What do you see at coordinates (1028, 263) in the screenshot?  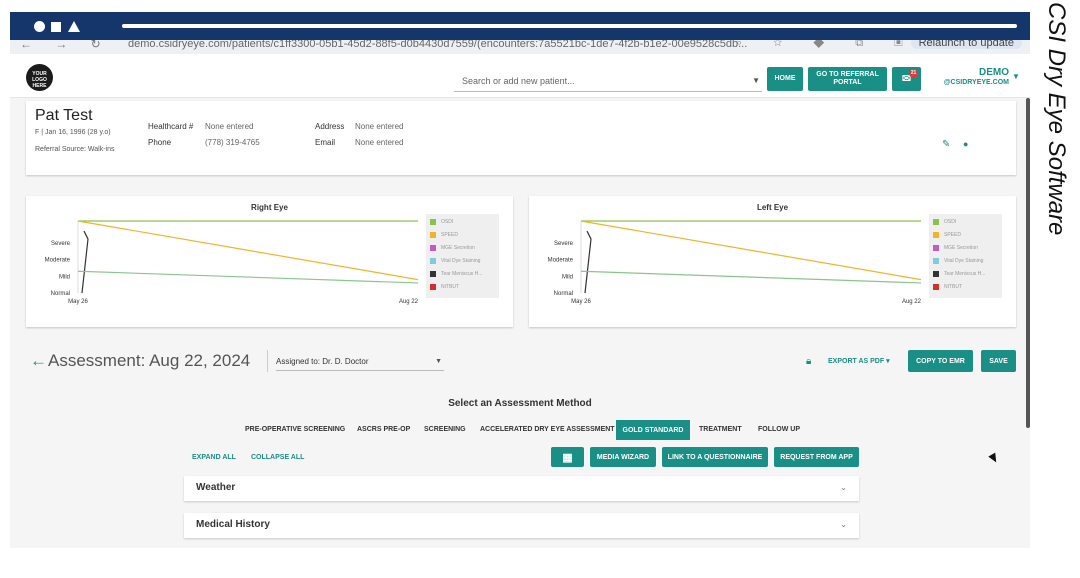 I see `scrollbar` at bounding box center [1028, 263].